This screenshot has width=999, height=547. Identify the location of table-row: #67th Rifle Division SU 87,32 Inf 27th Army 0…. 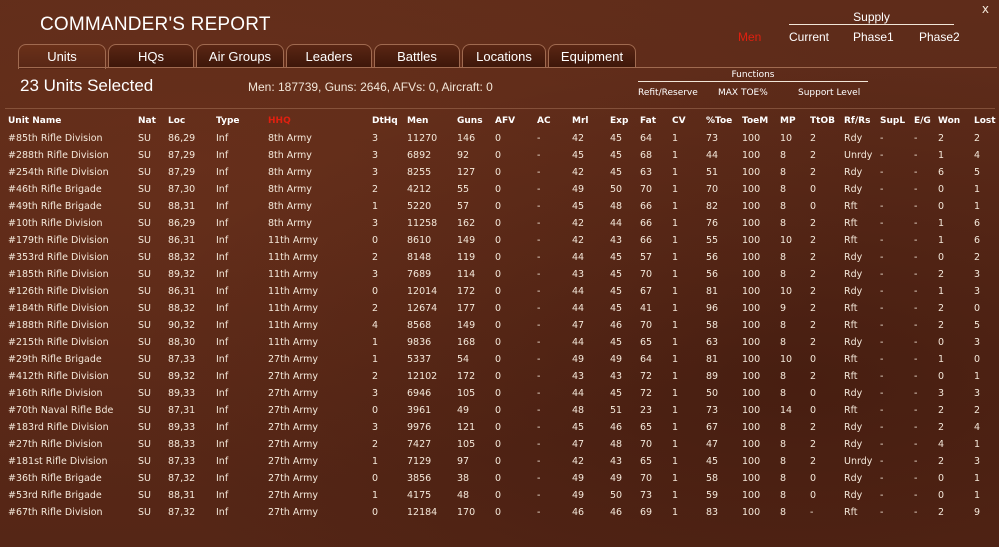
(501, 512).